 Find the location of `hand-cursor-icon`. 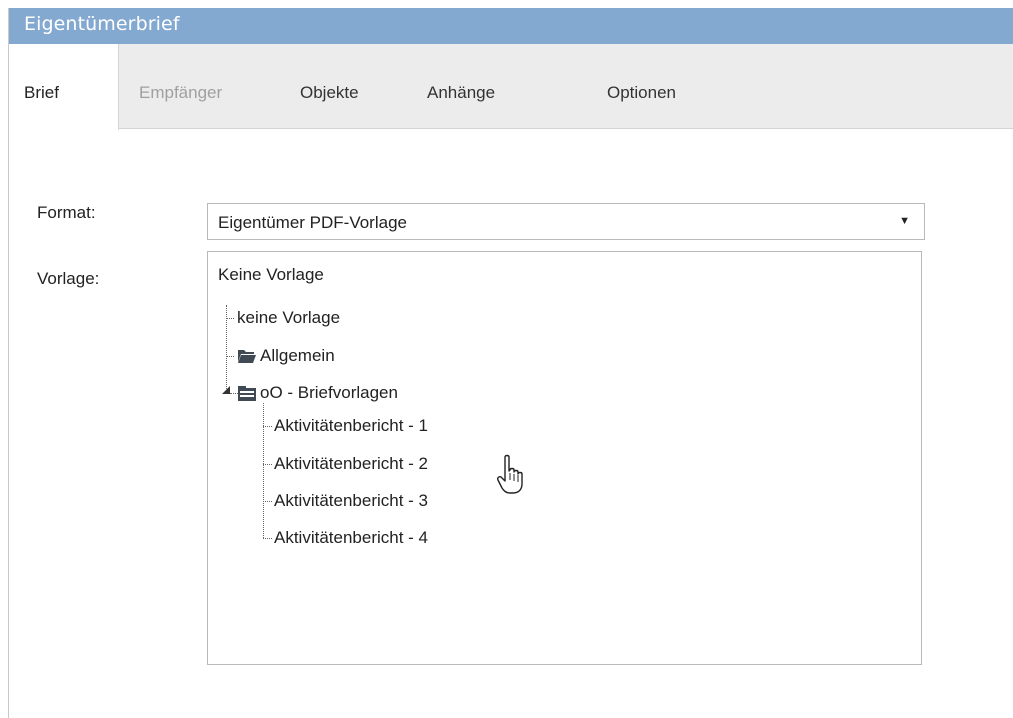

hand-cursor-icon is located at coordinates (510, 474).